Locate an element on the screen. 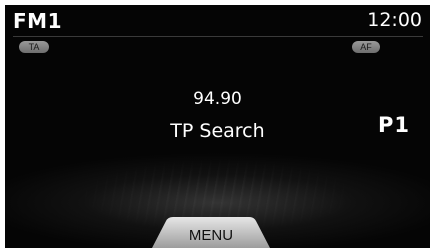  menu-button: MENU is located at coordinates (211, 232).